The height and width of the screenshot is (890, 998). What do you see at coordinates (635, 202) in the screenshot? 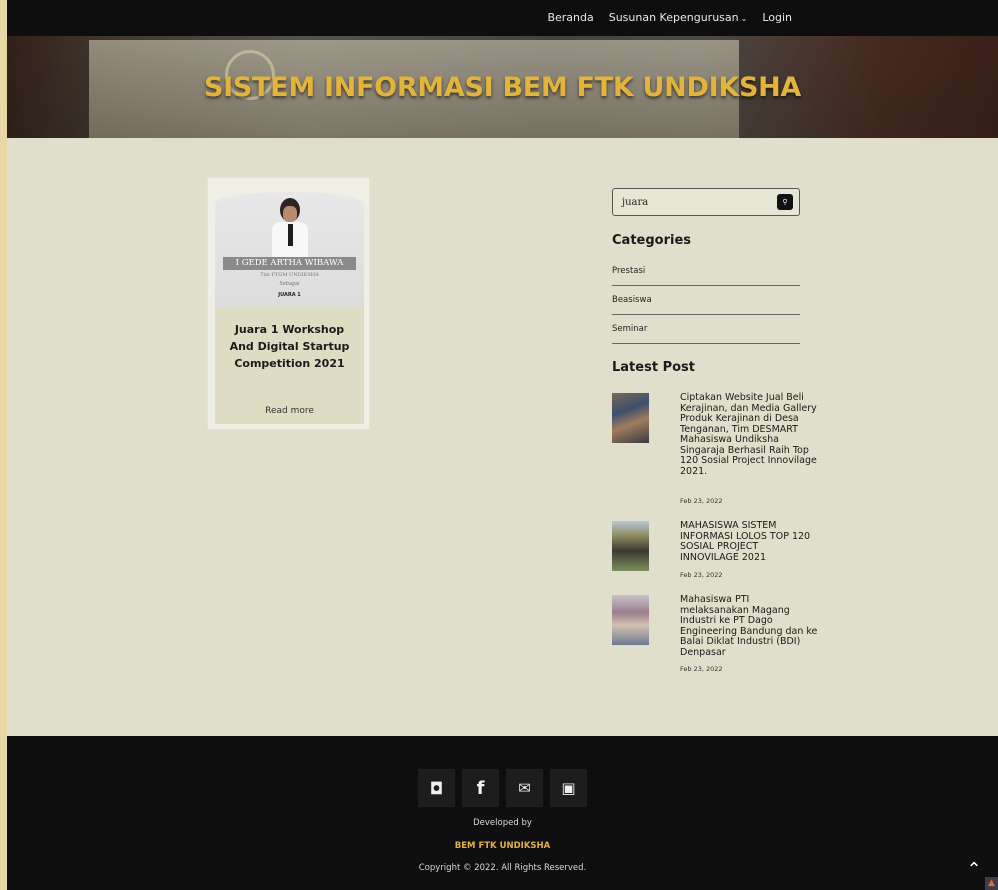
I see `search-input-value: juara` at bounding box center [635, 202].